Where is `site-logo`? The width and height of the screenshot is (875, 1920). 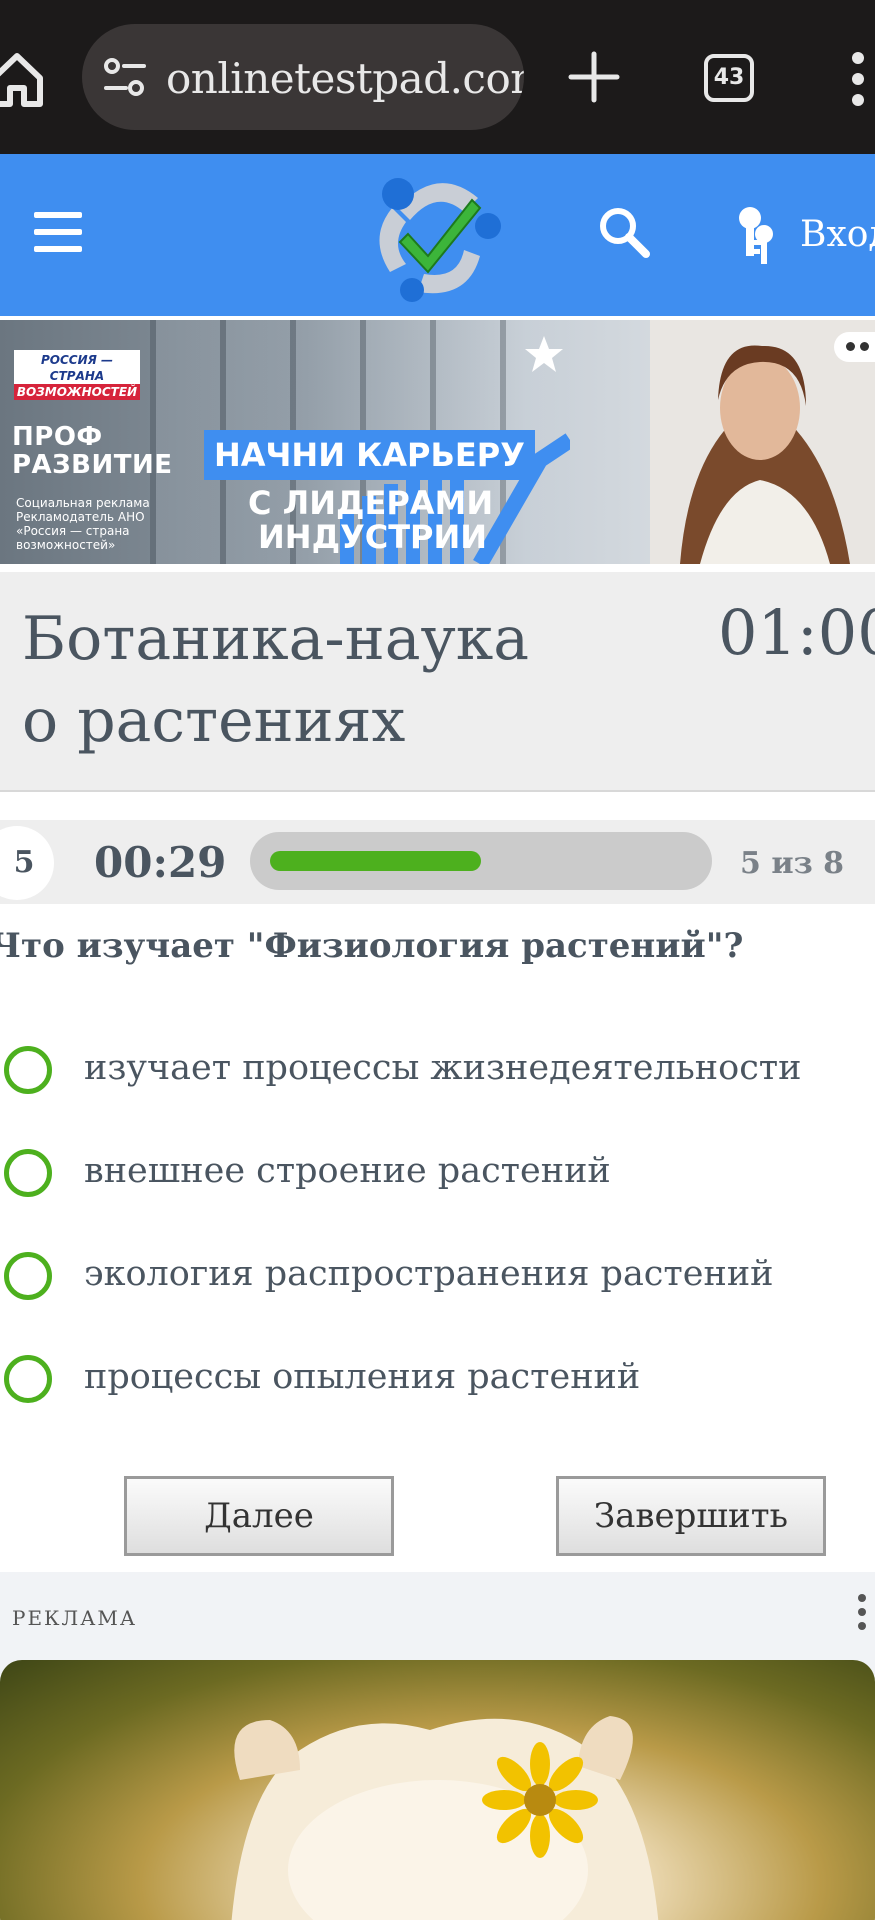
site-logo is located at coordinates (437, 237).